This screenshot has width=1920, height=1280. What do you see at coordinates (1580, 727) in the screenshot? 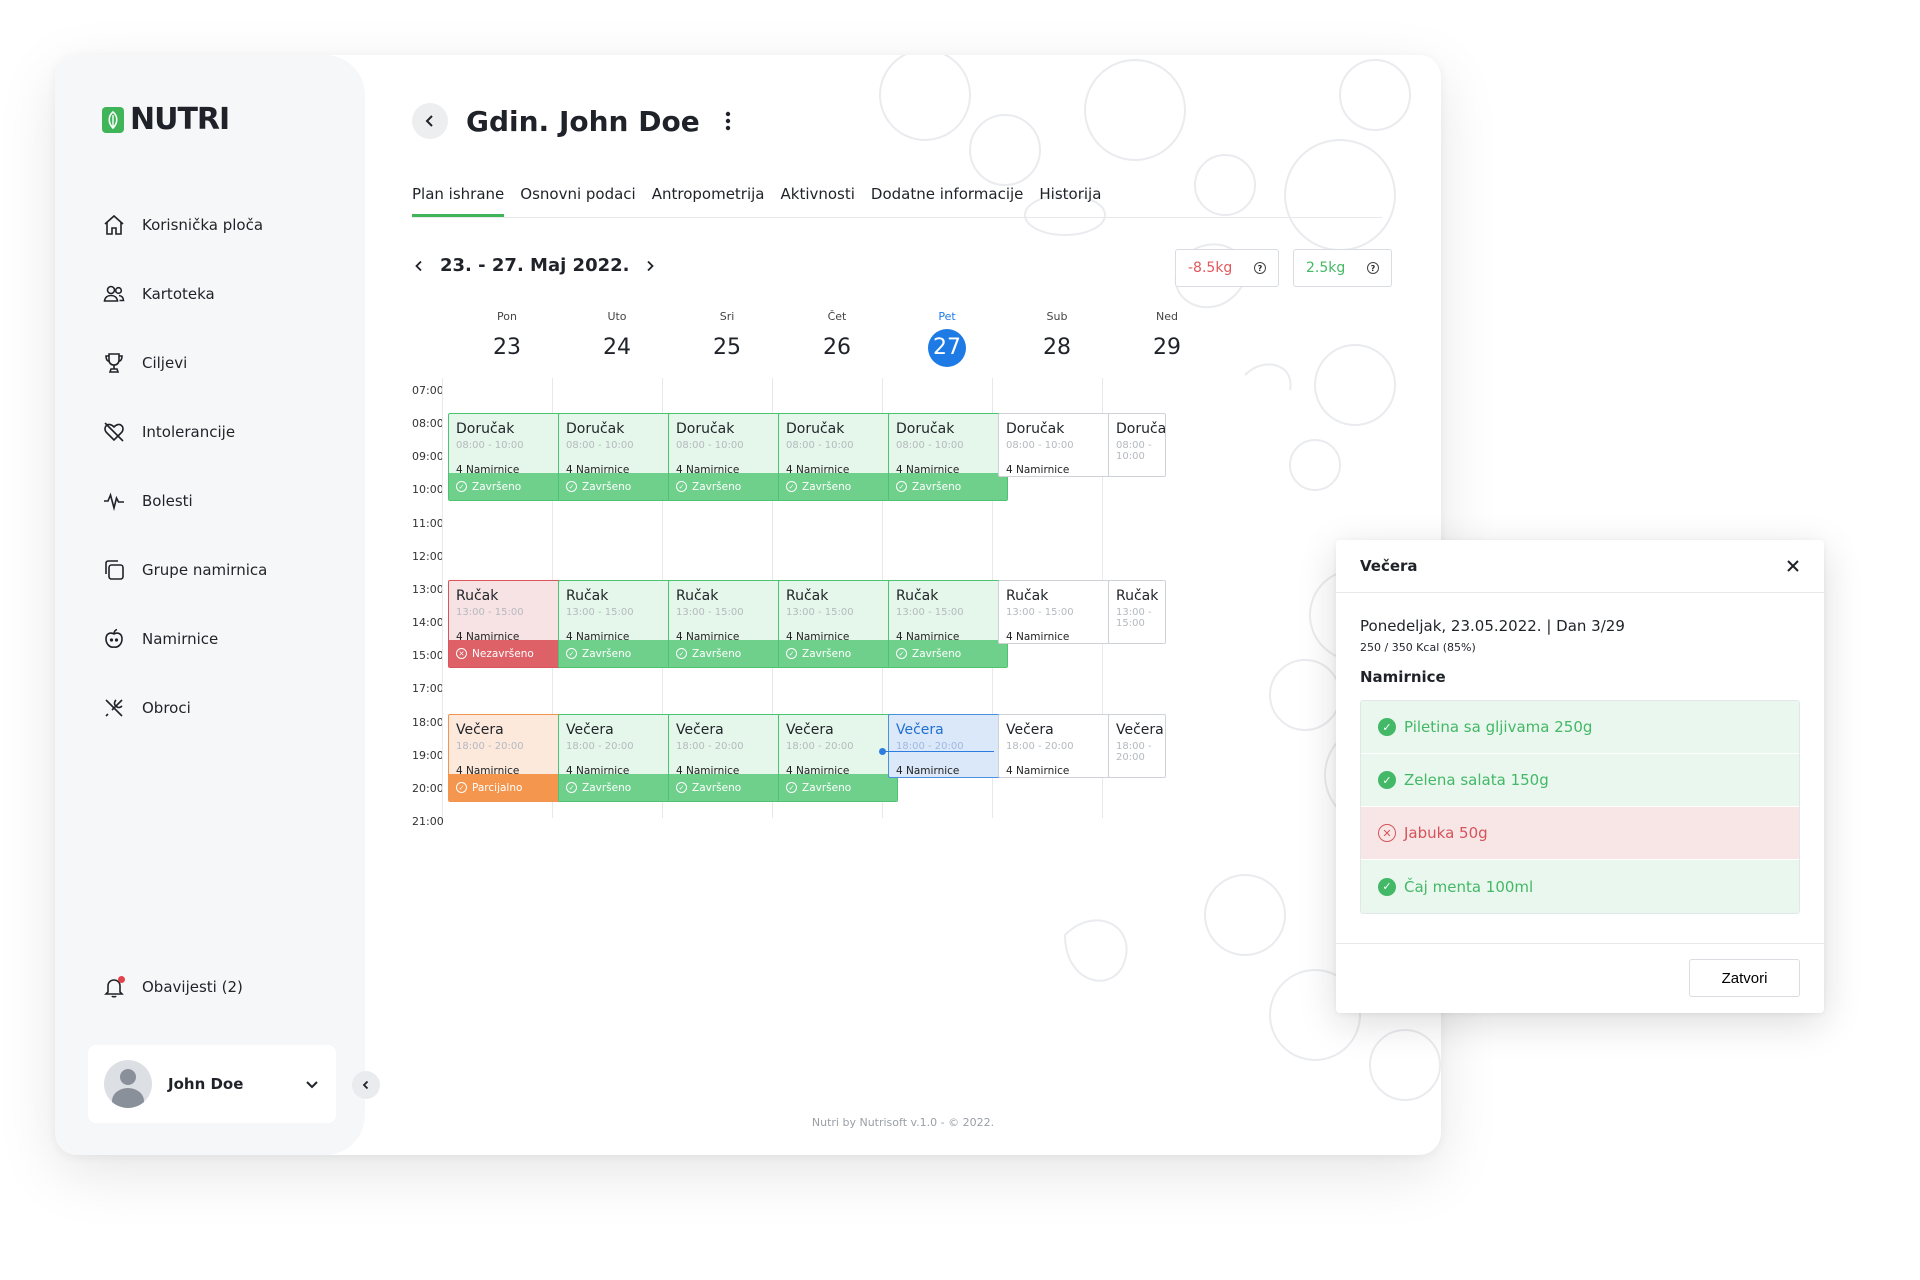
I see `ingredient-row: ✓ Piletina sa gljivama 250g` at bounding box center [1580, 727].